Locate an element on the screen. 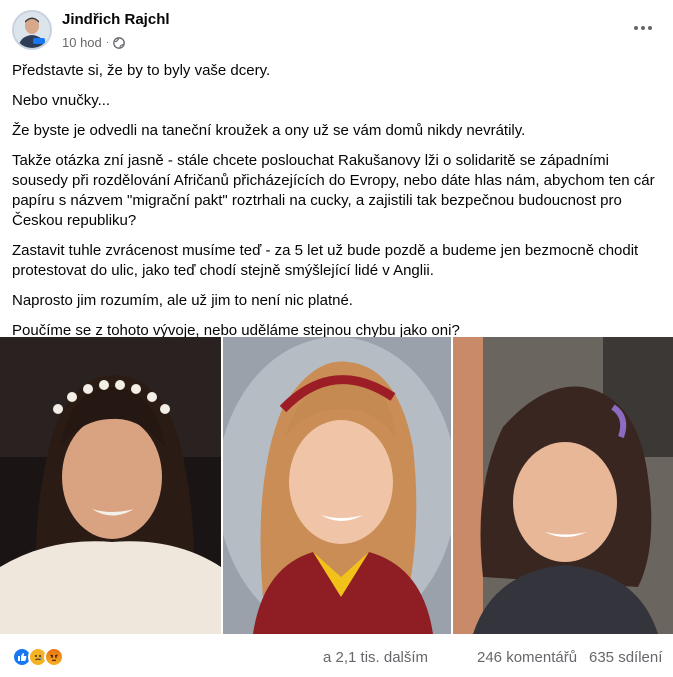 The width and height of the screenshot is (673, 677). reaction-count: a 2,1 tis. dalším is located at coordinates (375, 657).